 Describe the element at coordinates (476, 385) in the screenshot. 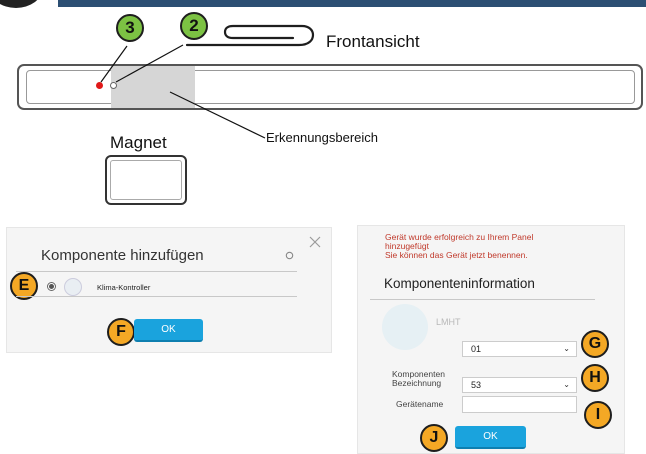

I see `component-designation-value: 53` at that location.